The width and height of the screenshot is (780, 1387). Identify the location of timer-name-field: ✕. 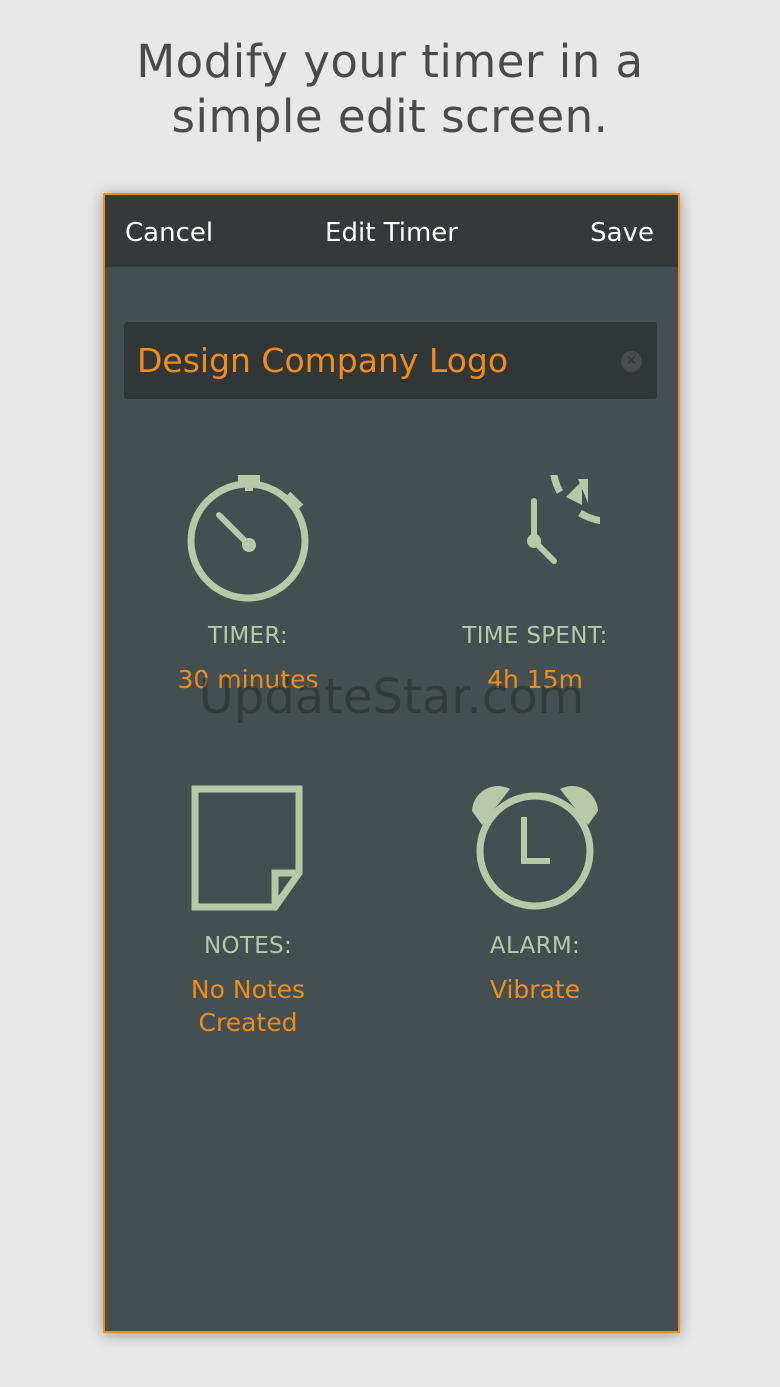
(390, 360).